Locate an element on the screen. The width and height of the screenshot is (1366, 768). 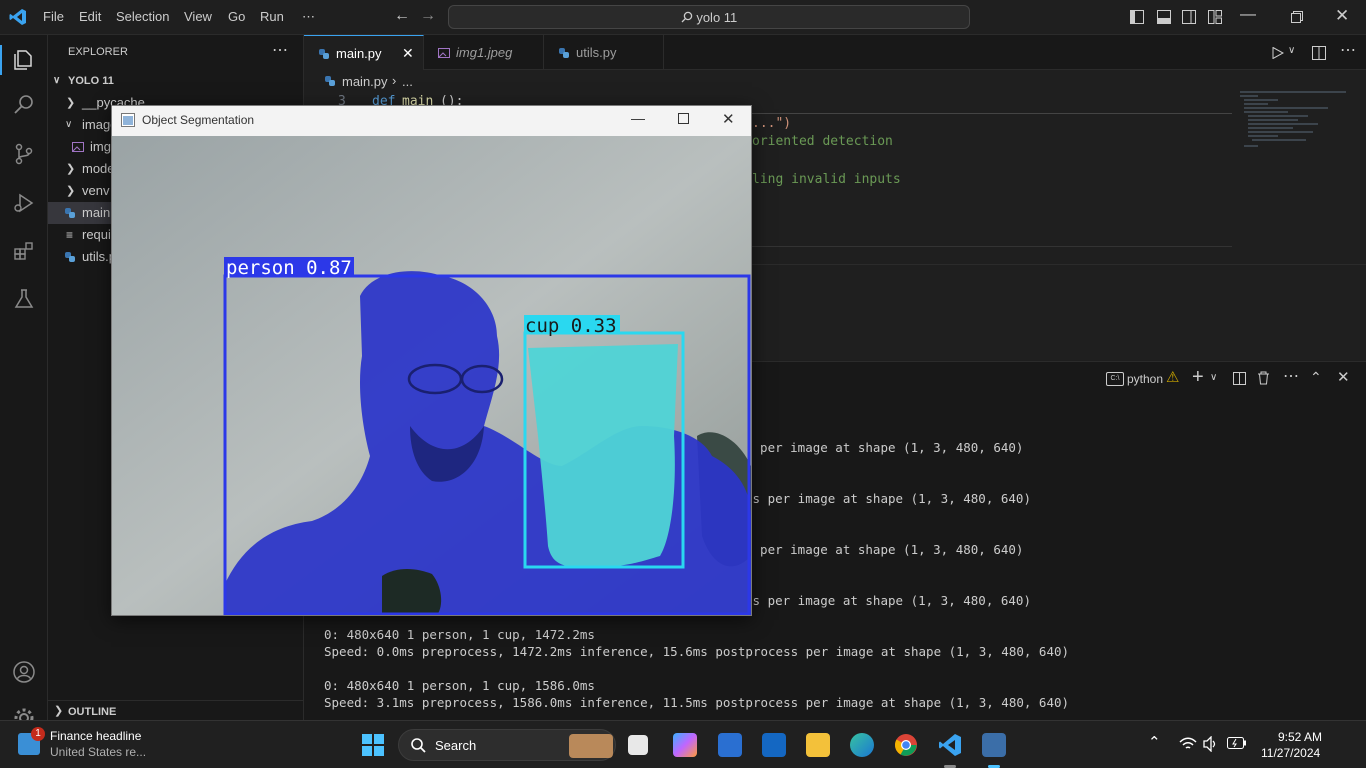
copilot-icon is located at coordinates (685, 745).